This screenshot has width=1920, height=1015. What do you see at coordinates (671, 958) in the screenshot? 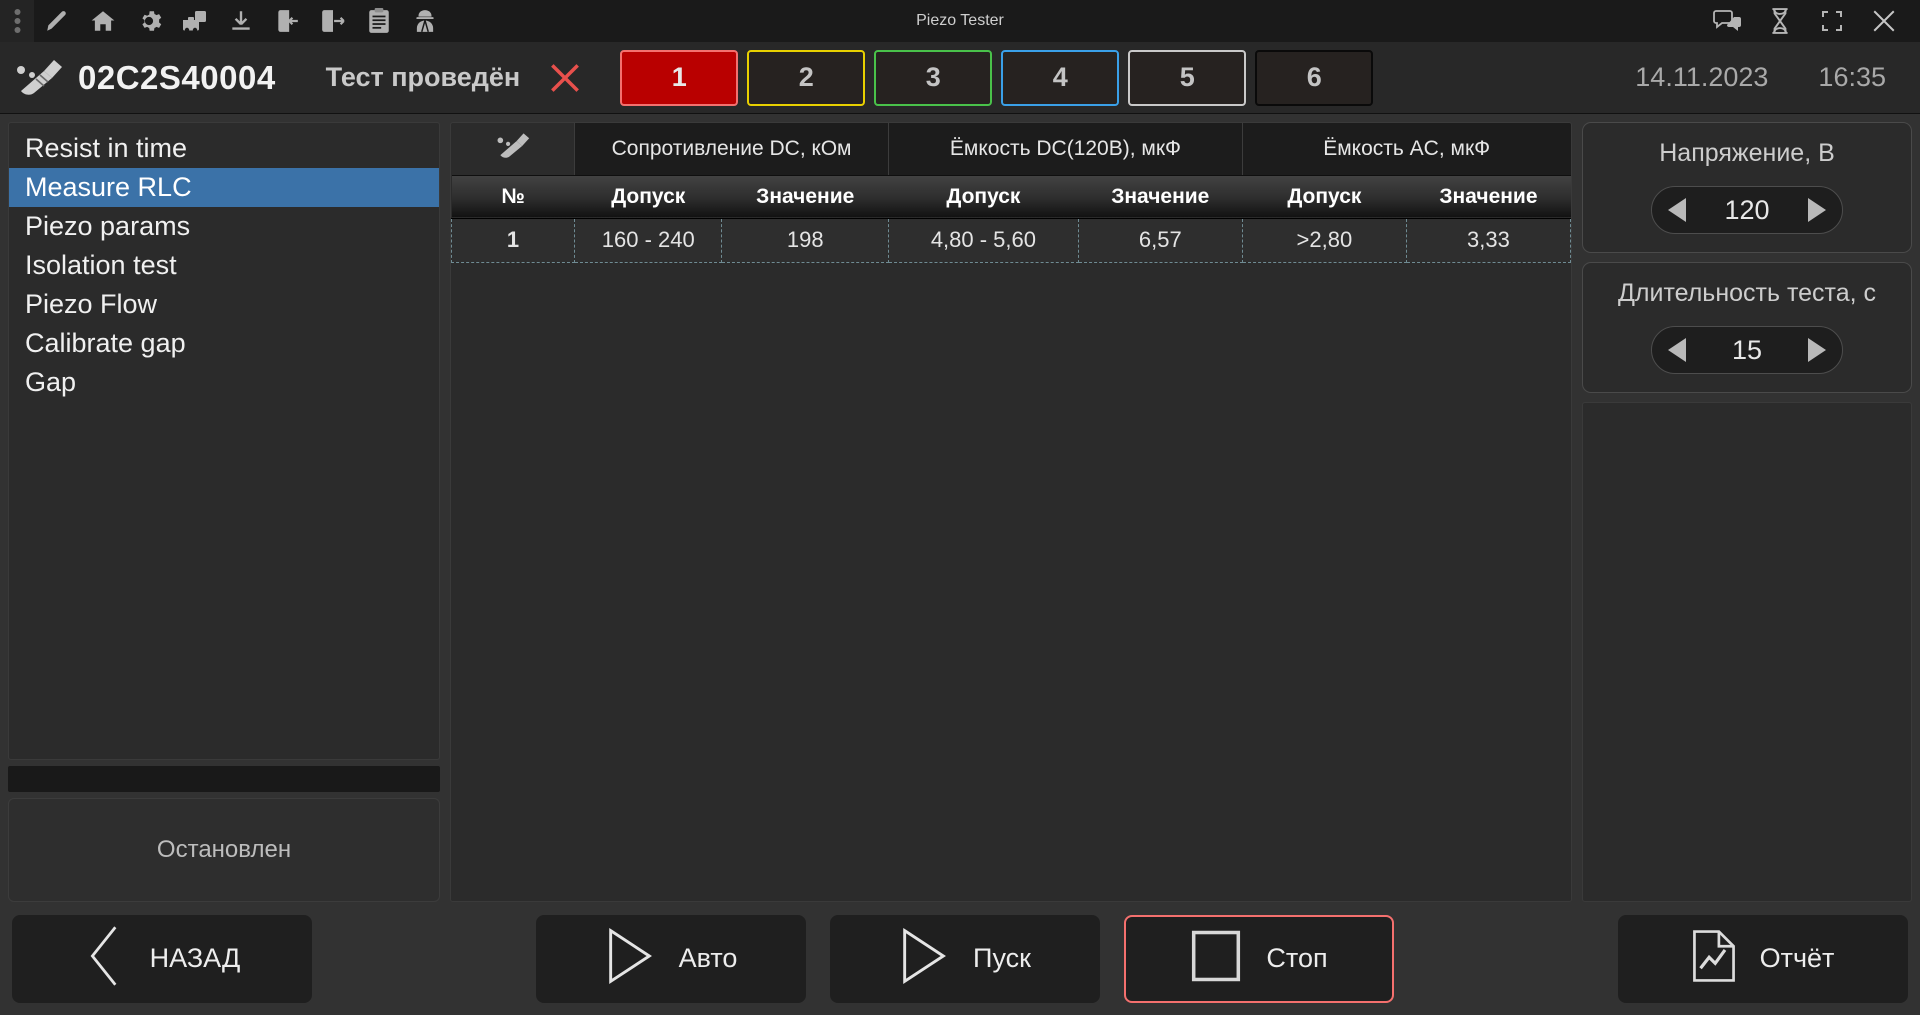
I see `auto-button: Авто` at bounding box center [671, 958].